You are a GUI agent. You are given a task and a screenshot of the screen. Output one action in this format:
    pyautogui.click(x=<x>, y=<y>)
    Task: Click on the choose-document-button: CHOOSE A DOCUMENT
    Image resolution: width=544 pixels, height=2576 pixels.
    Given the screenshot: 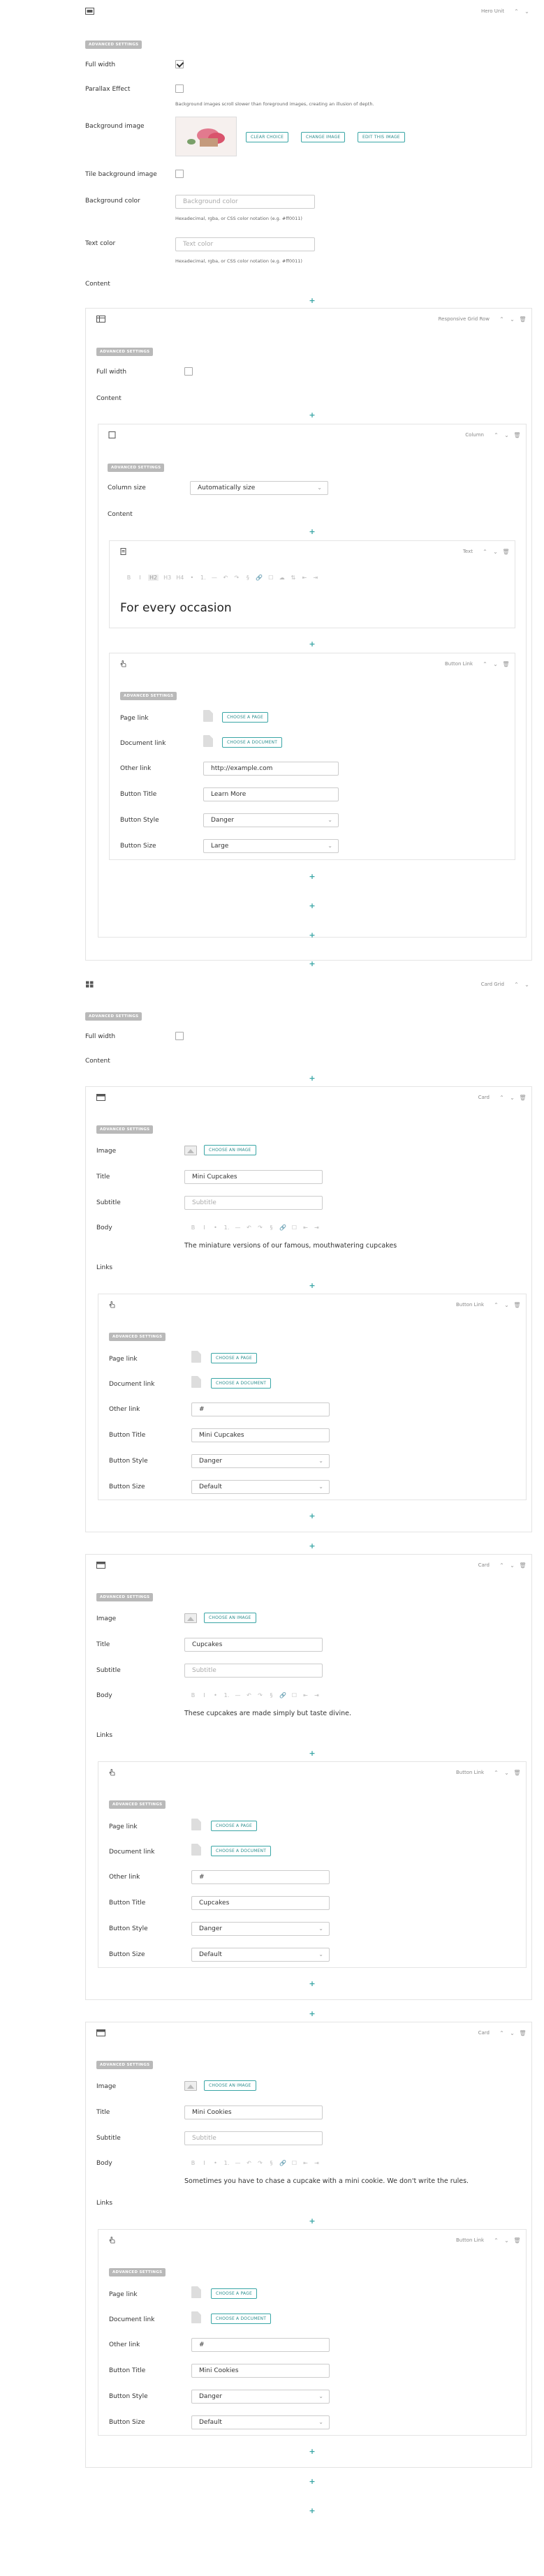 What is the action you would take?
    pyautogui.click(x=241, y=2319)
    